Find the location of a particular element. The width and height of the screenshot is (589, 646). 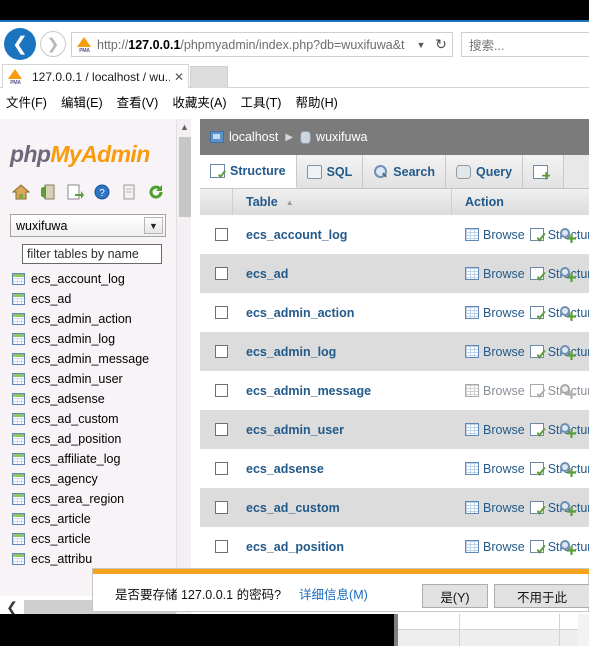

table-name-link: ecs_ad_position is located at coordinates (295, 546).